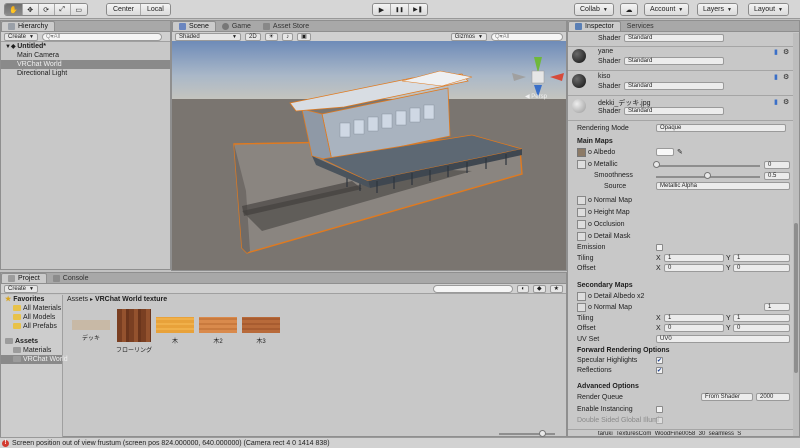 This screenshot has width=800, height=448. What do you see at coordinates (91, 325) in the screenshot?
I see `asset-item: デッキ` at bounding box center [91, 325].